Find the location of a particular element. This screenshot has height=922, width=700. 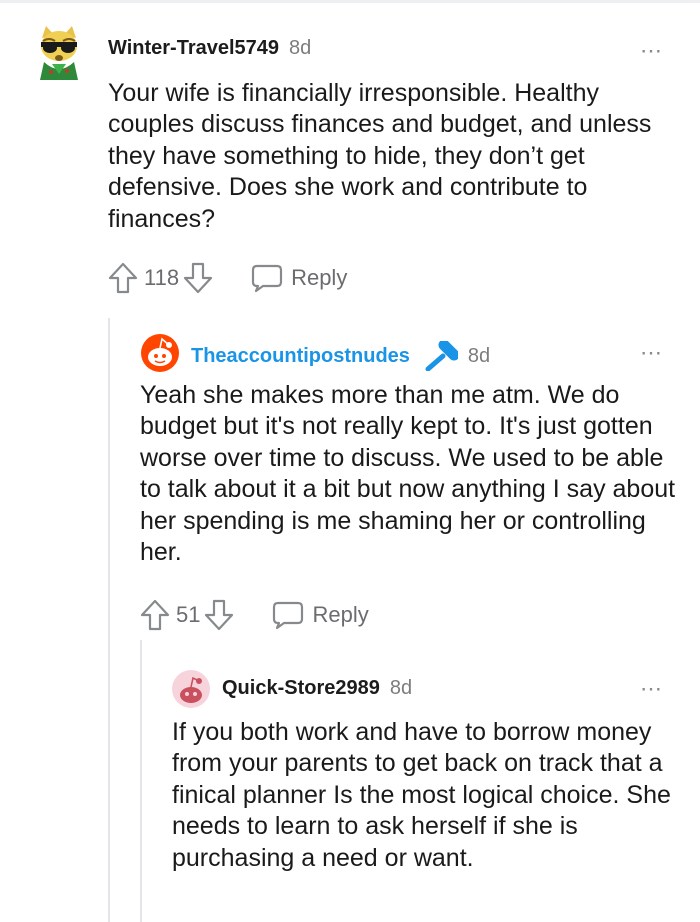

username: Theaccountipostnudes is located at coordinates (300, 356).